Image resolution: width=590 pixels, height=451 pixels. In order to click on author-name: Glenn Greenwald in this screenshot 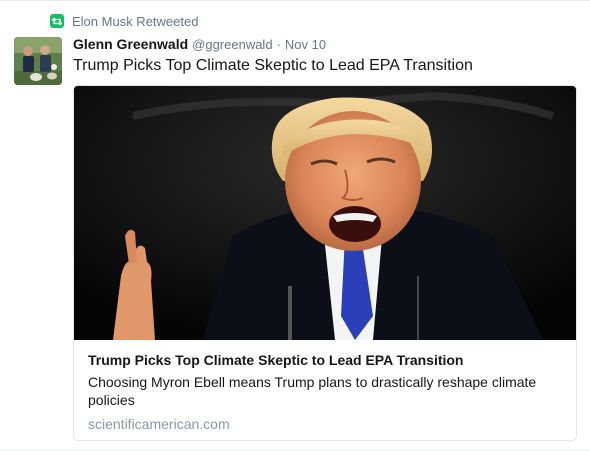, I will do `click(130, 44)`.